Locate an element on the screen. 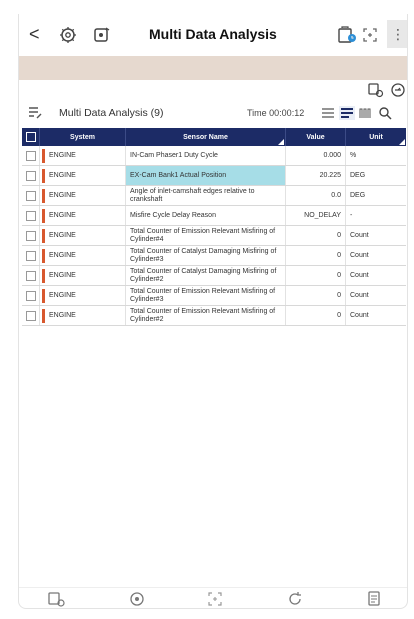 The image size is (414, 619). table-header: System Sensor Name Value Unit is located at coordinates (214, 137).